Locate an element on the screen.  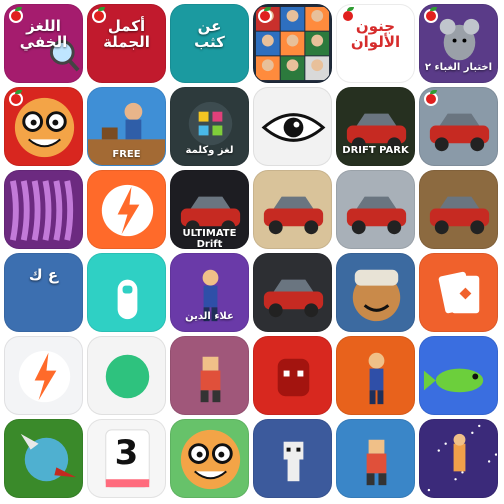
cards-icon is located at coordinates (459, 292).